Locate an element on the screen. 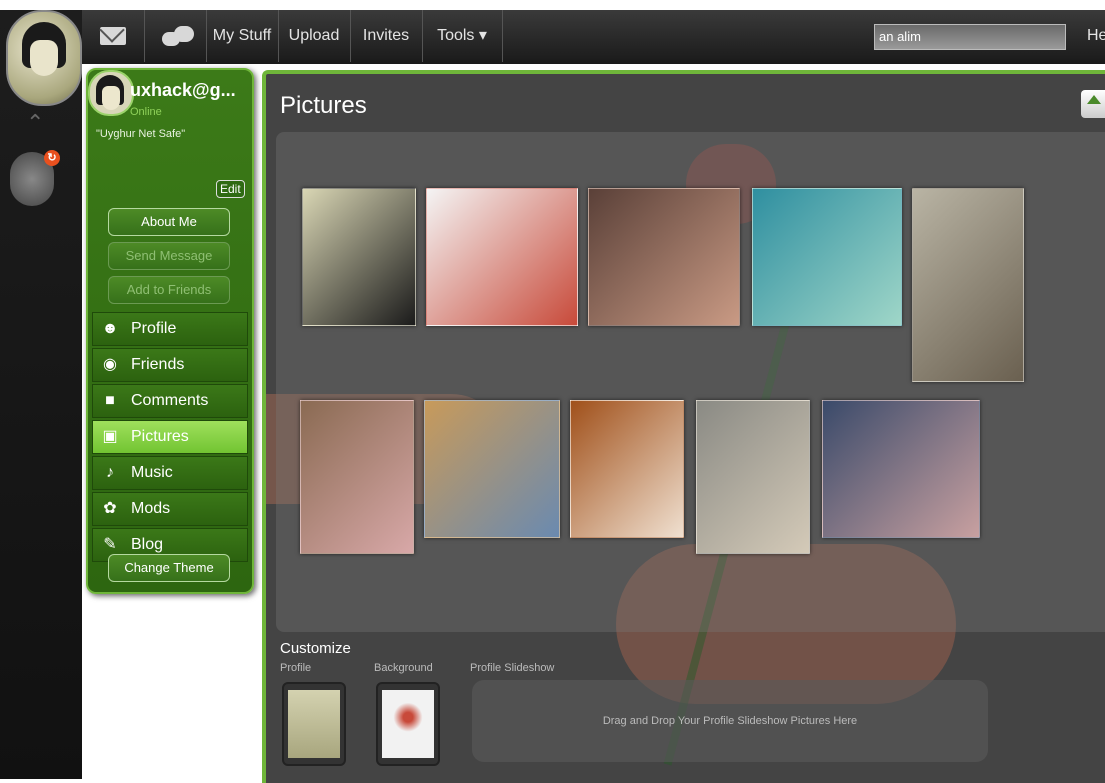 The height and width of the screenshot is (783, 1105). refresh-badge-icon: ↻ is located at coordinates (52, 158).